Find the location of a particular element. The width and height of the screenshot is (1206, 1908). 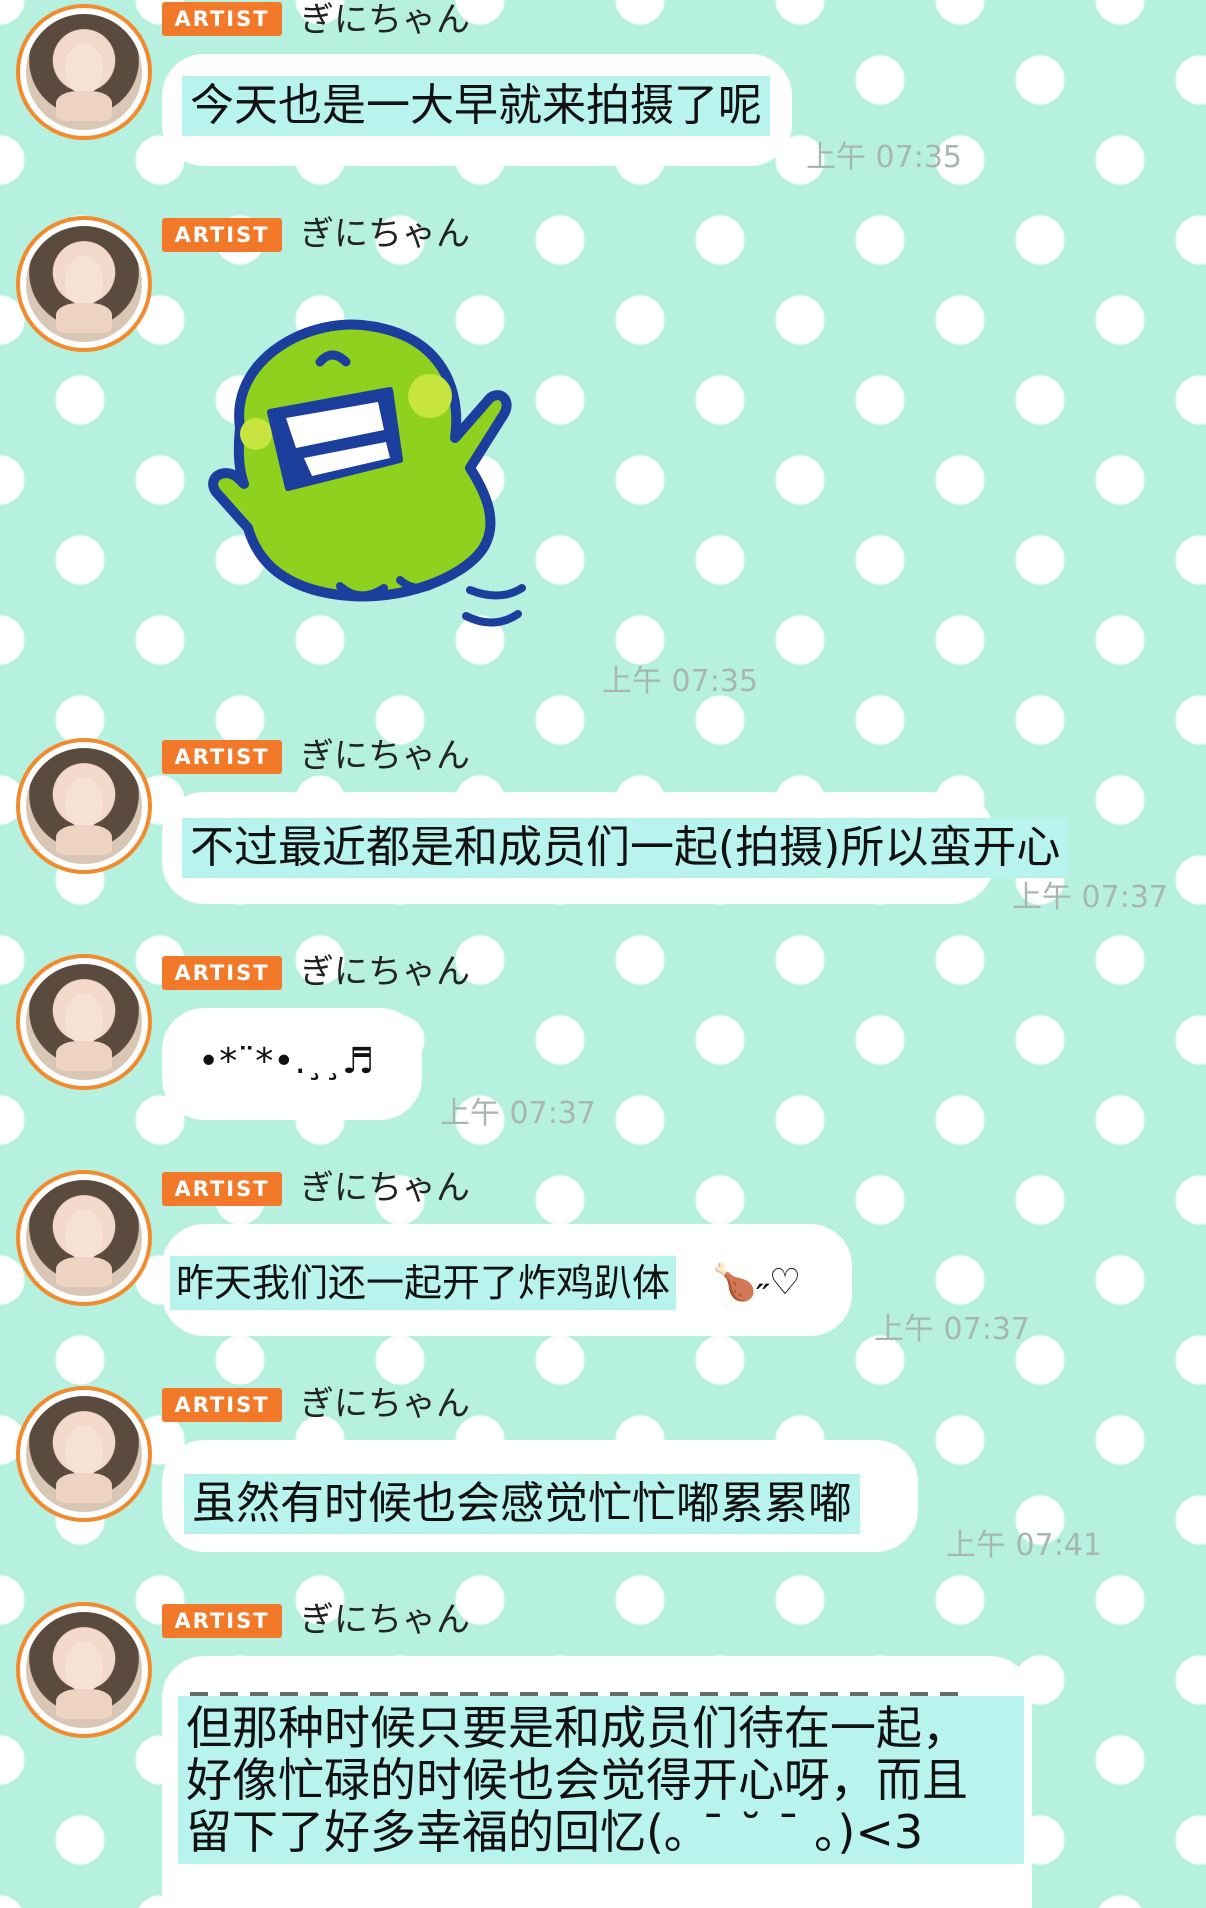

message-text: •*¨*•.¸¸♬ is located at coordinates (286, 1061).